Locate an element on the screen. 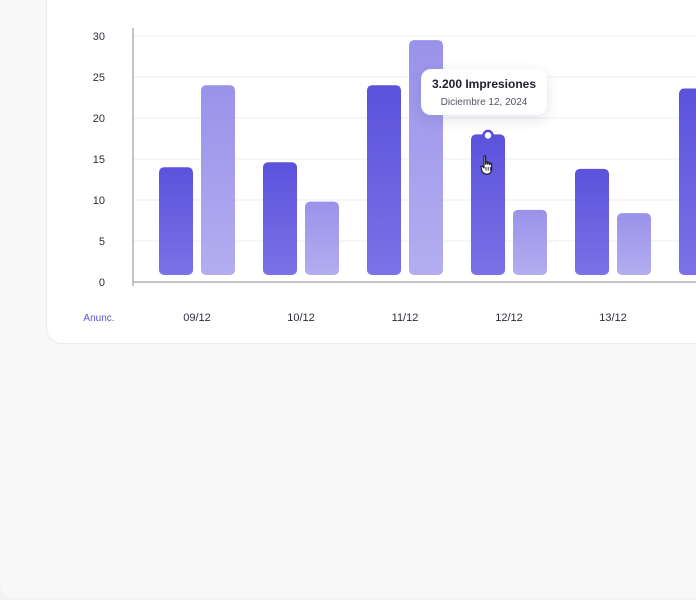  hand-pointer-icon is located at coordinates (486, 165).